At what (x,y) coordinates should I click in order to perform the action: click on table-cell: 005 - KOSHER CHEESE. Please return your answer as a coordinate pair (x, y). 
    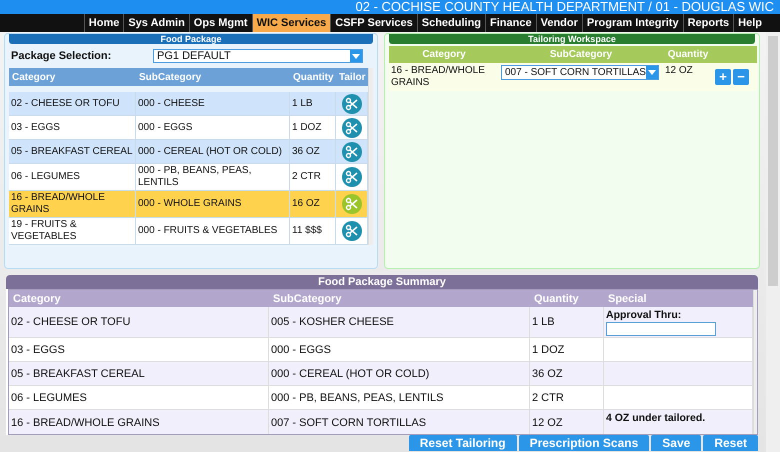
    Looking at the image, I should click on (399, 322).